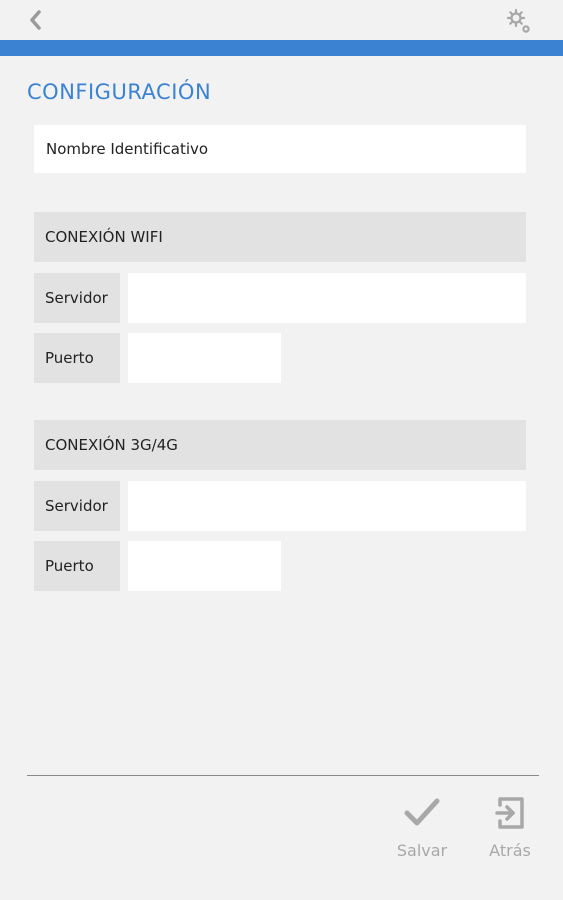 Image resolution: width=563 pixels, height=900 pixels. I want to click on mobile-server-input, so click(327, 506).